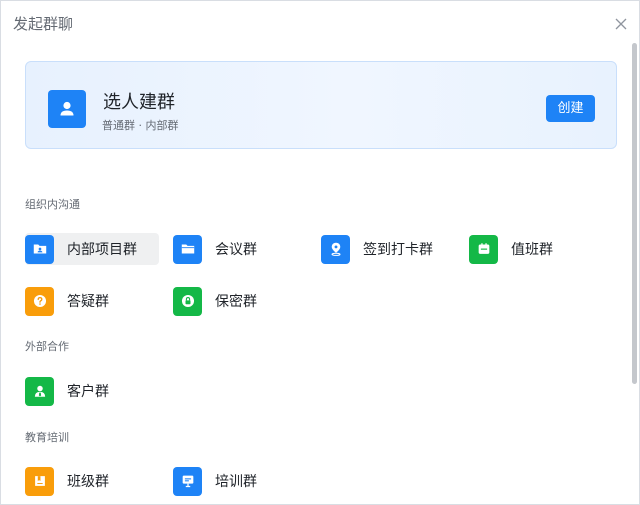 The height and width of the screenshot is (505, 640). What do you see at coordinates (236, 302) in the screenshot?
I see `item-label: 保密群` at bounding box center [236, 302].